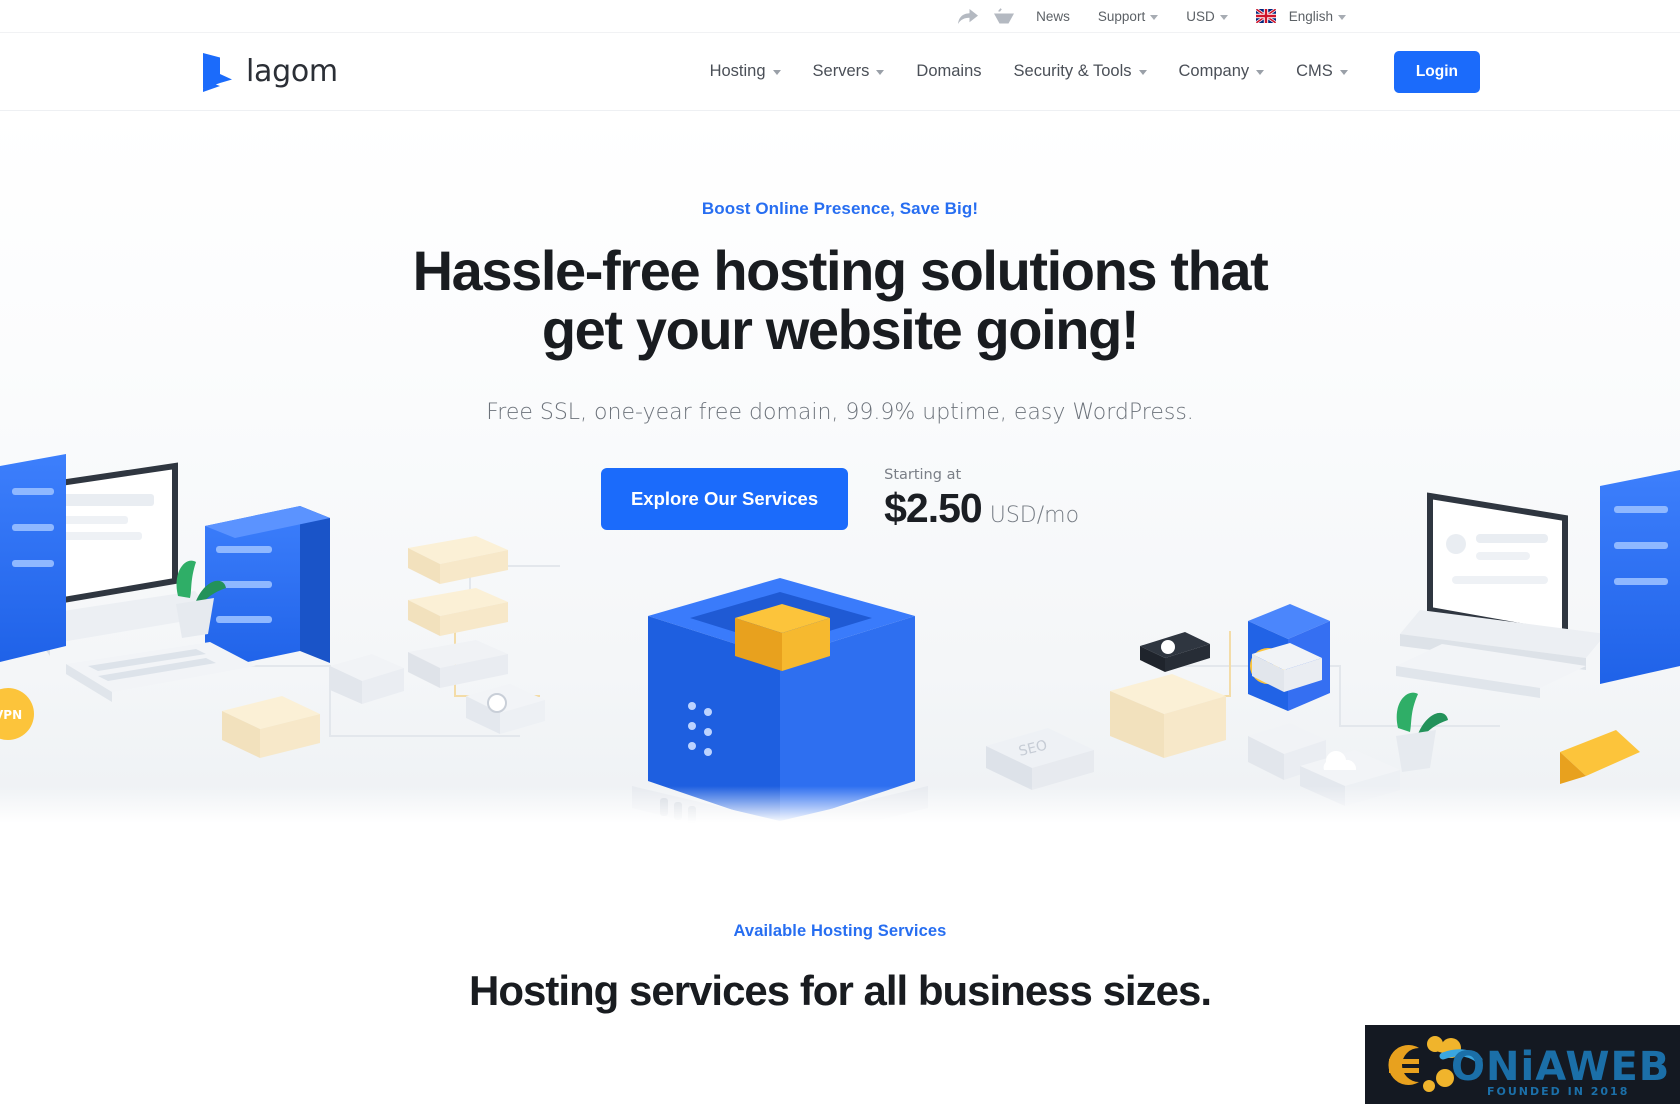 This screenshot has height=1104, width=1680. Describe the element at coordinates (1558, 1091) in the screenshot. I see `soniaweb-tagline: FOUNDED IN 2018` at that location.